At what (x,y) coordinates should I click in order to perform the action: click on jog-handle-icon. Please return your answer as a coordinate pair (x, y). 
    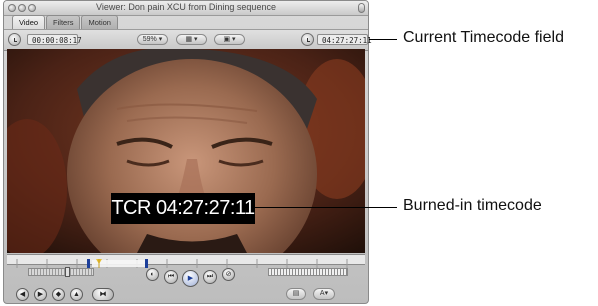
    Looking at the image, I should click on (67, 272).